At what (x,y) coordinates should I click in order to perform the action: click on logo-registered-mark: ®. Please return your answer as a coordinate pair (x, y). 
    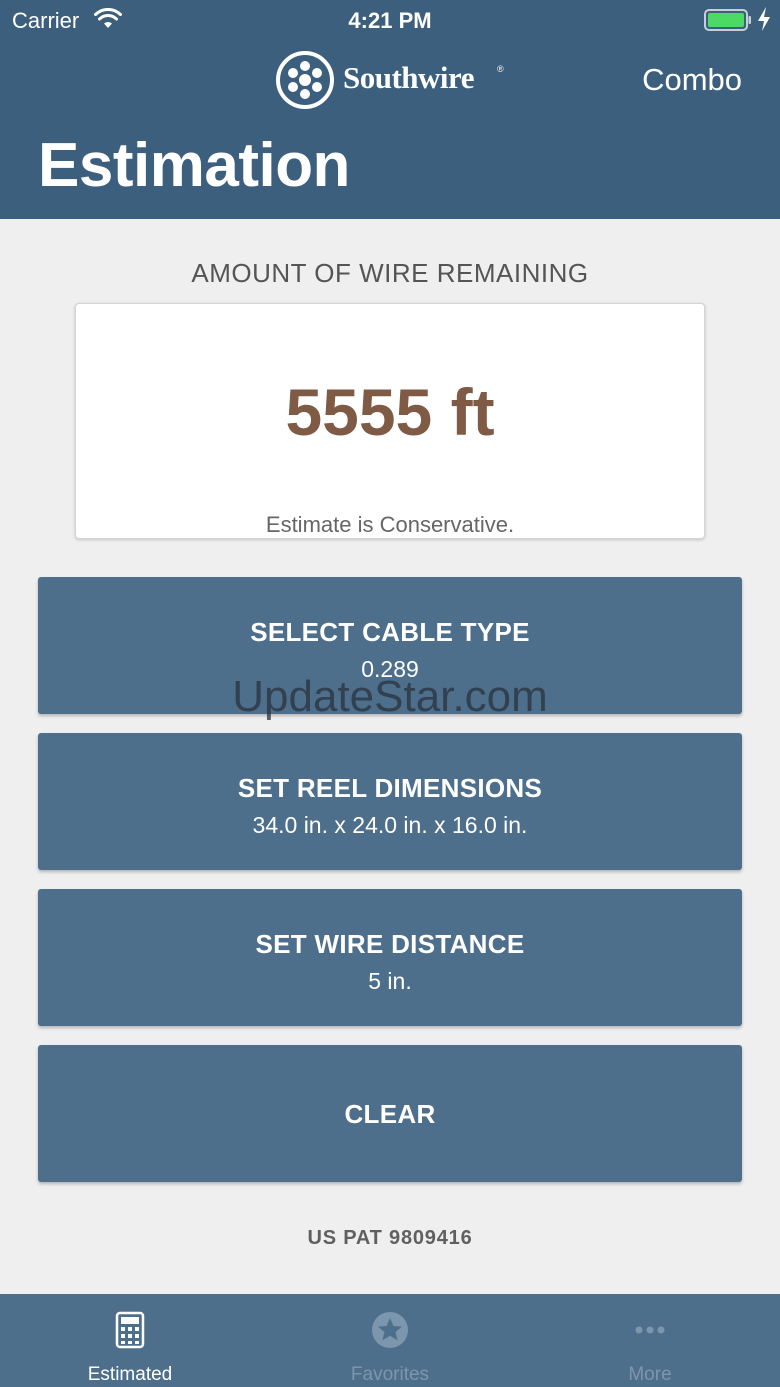
    Looking at the image, I should click on (500, 69).